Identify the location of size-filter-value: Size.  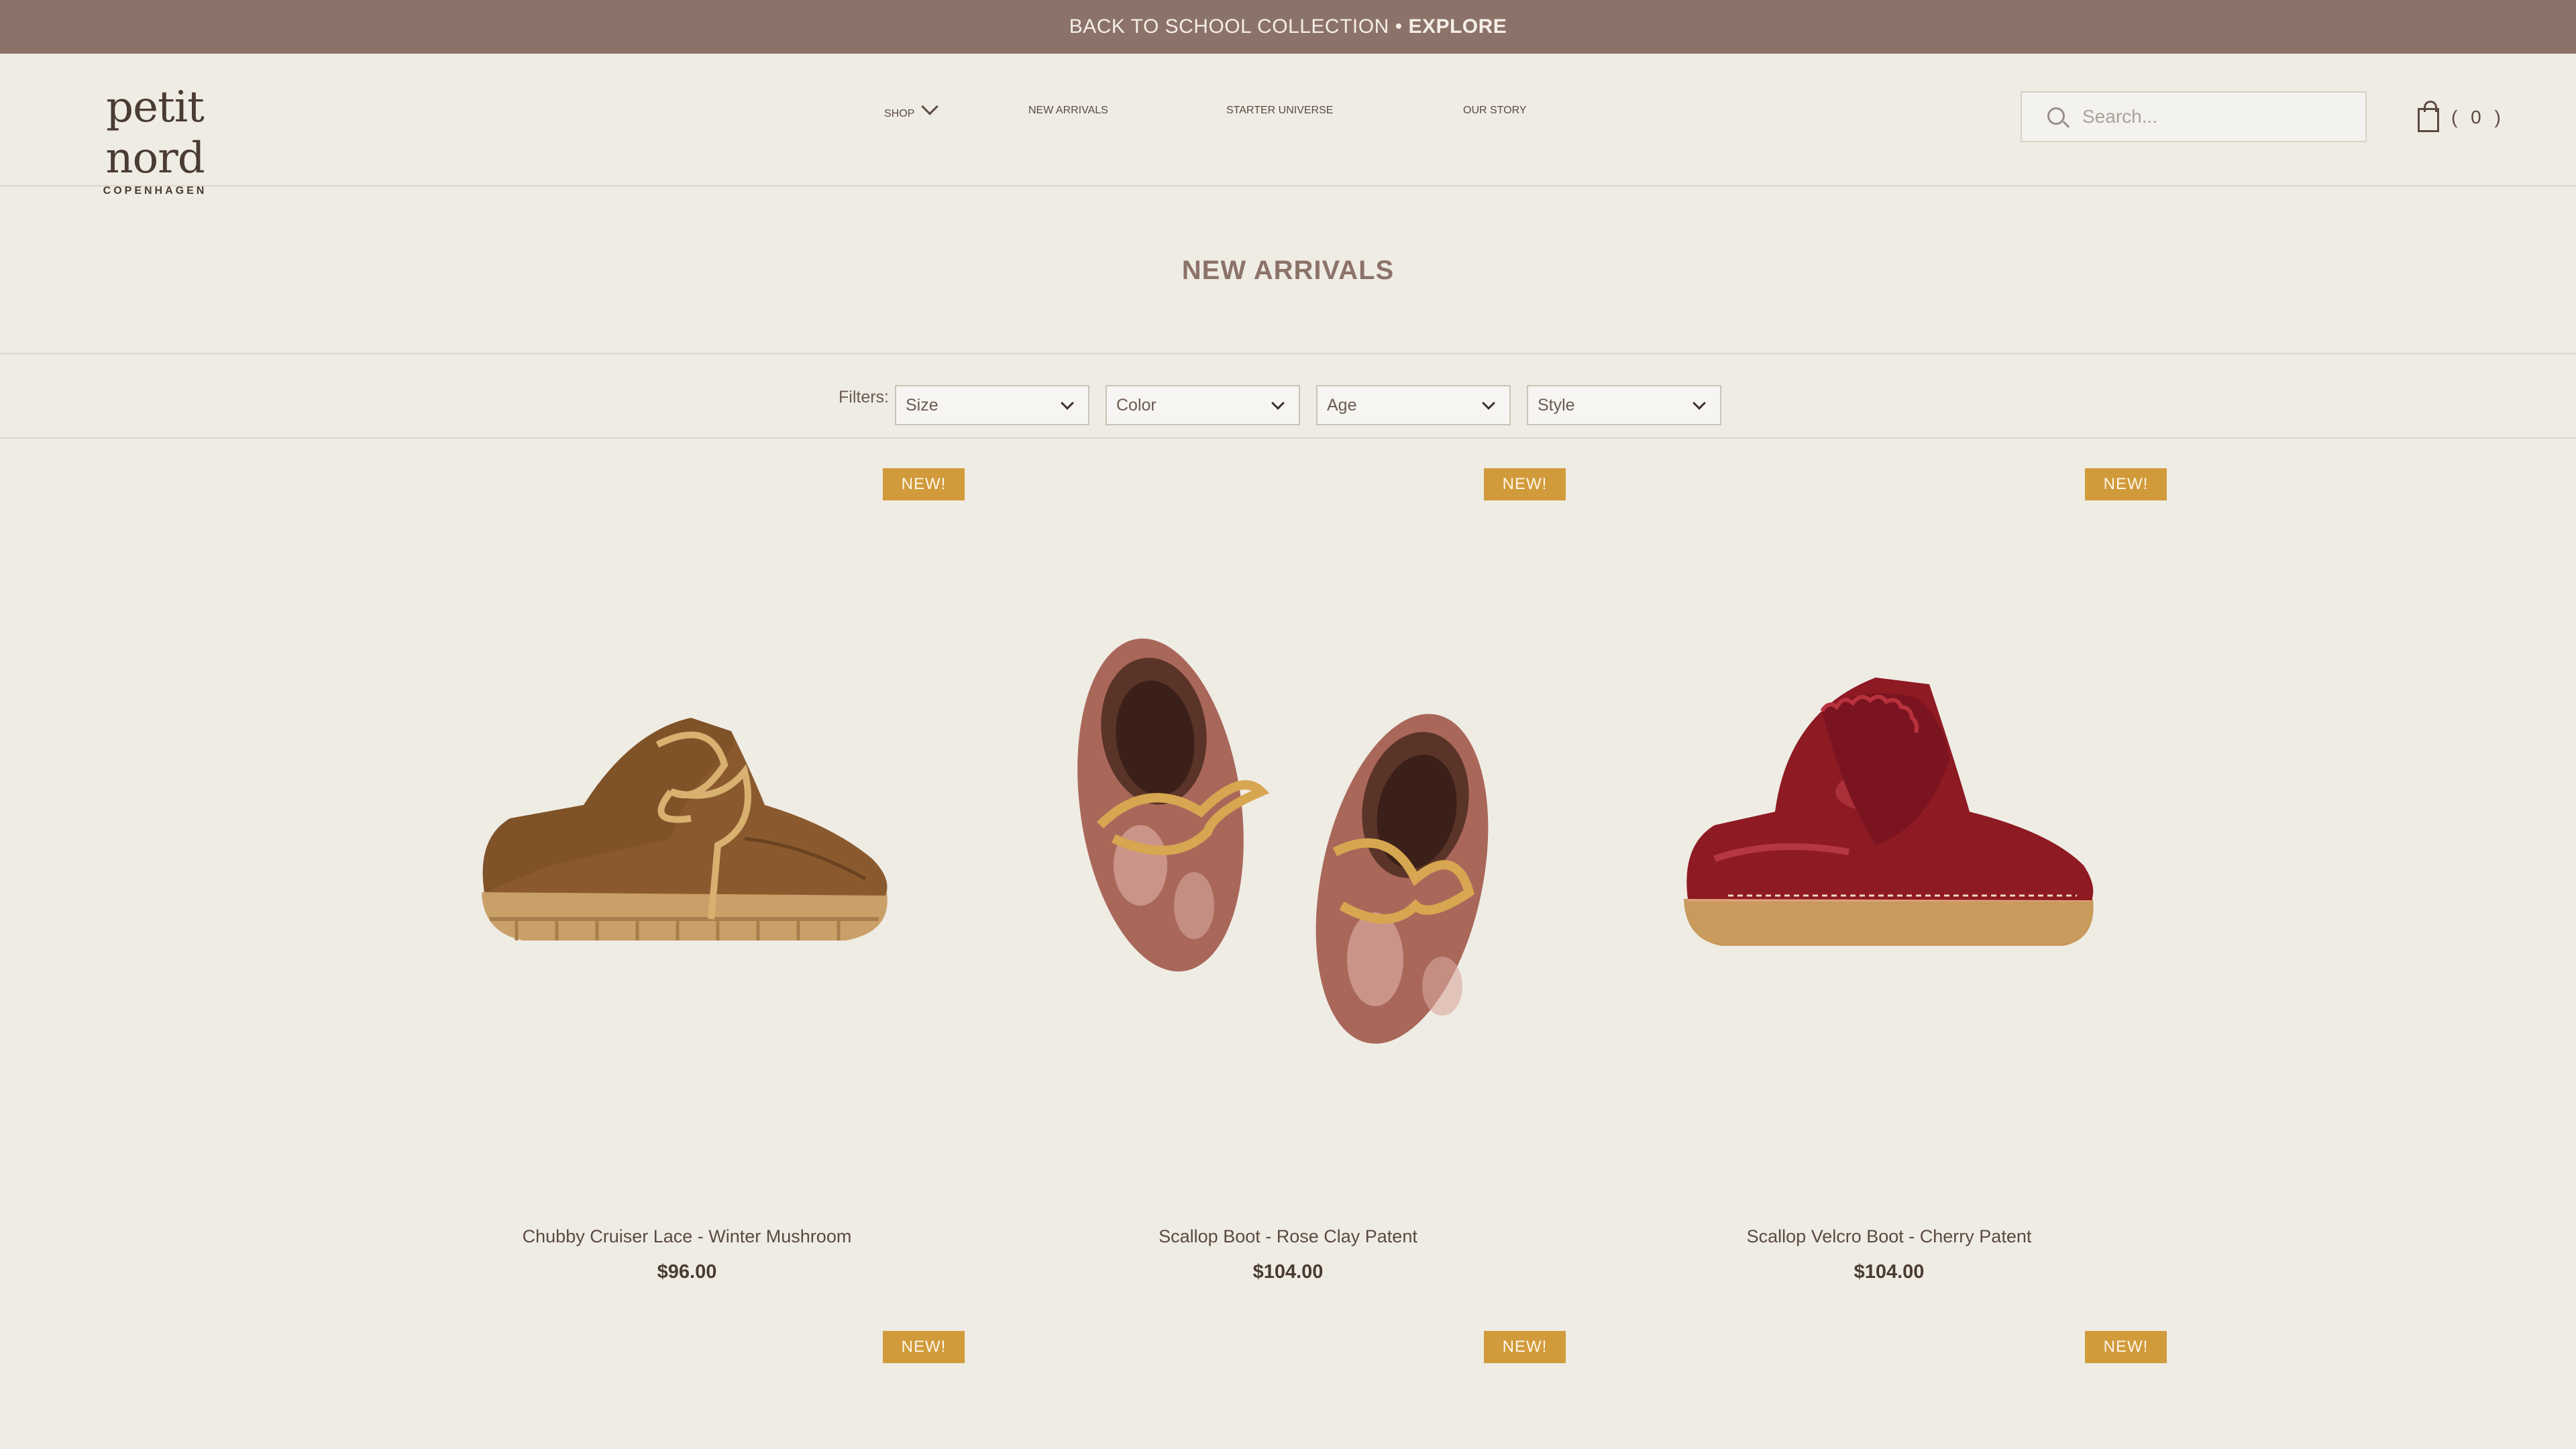
(922, 405).